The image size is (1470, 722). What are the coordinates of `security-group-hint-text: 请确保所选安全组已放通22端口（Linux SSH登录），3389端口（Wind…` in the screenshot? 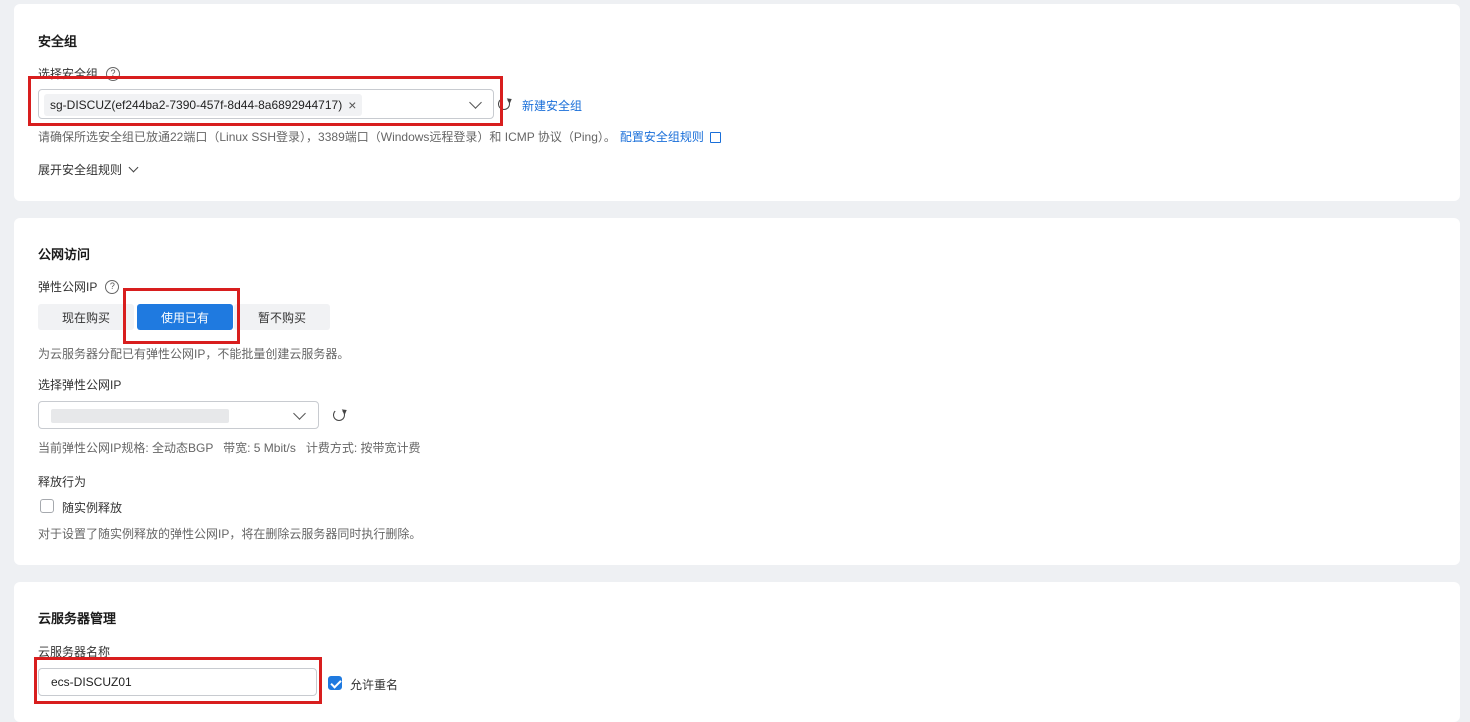 It's located at (327, 137).